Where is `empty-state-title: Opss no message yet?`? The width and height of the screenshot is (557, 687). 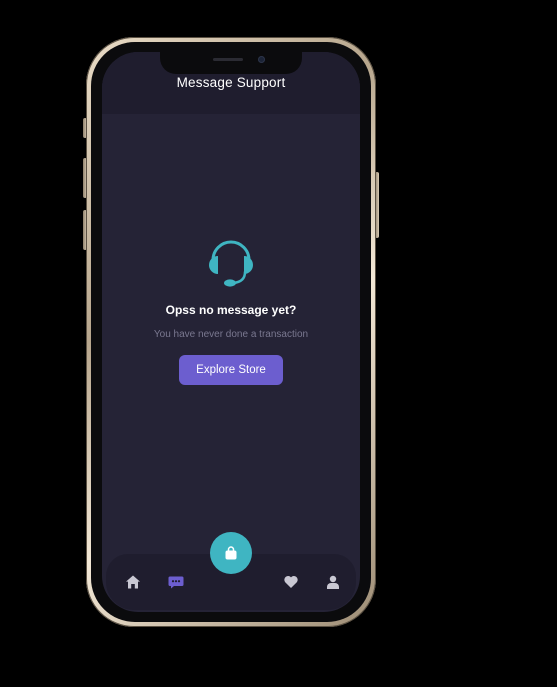 empty-state-title: Opss no message yet? is located at coordinates (231, 310).